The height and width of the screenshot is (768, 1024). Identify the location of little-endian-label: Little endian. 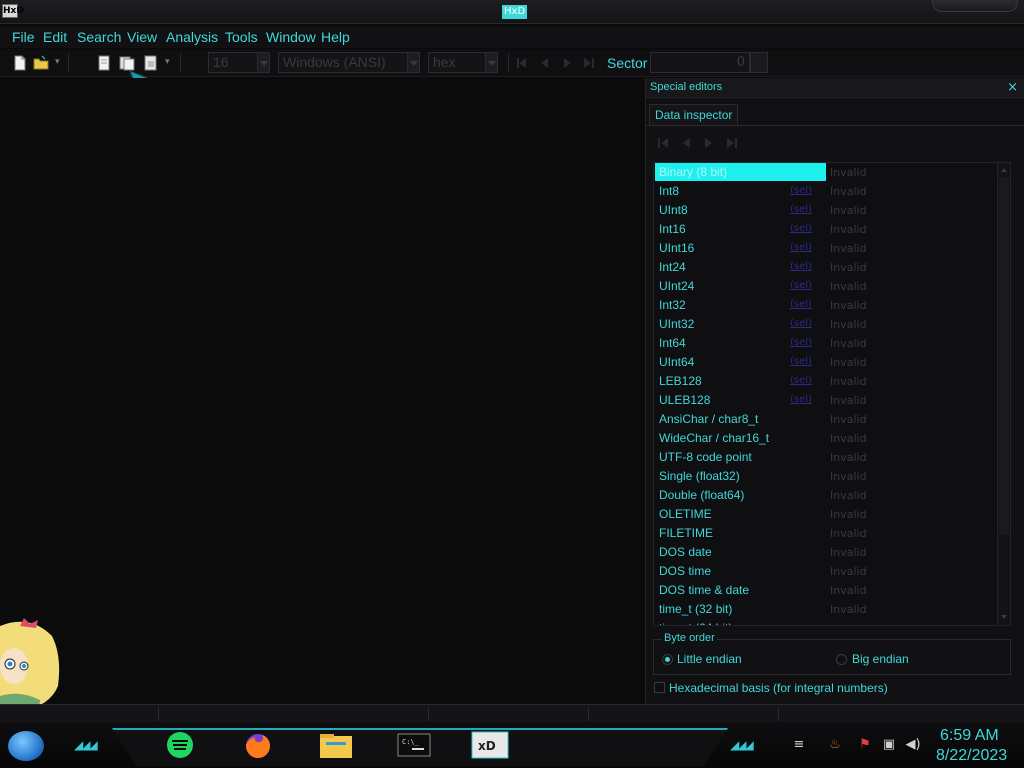
(709, 659).